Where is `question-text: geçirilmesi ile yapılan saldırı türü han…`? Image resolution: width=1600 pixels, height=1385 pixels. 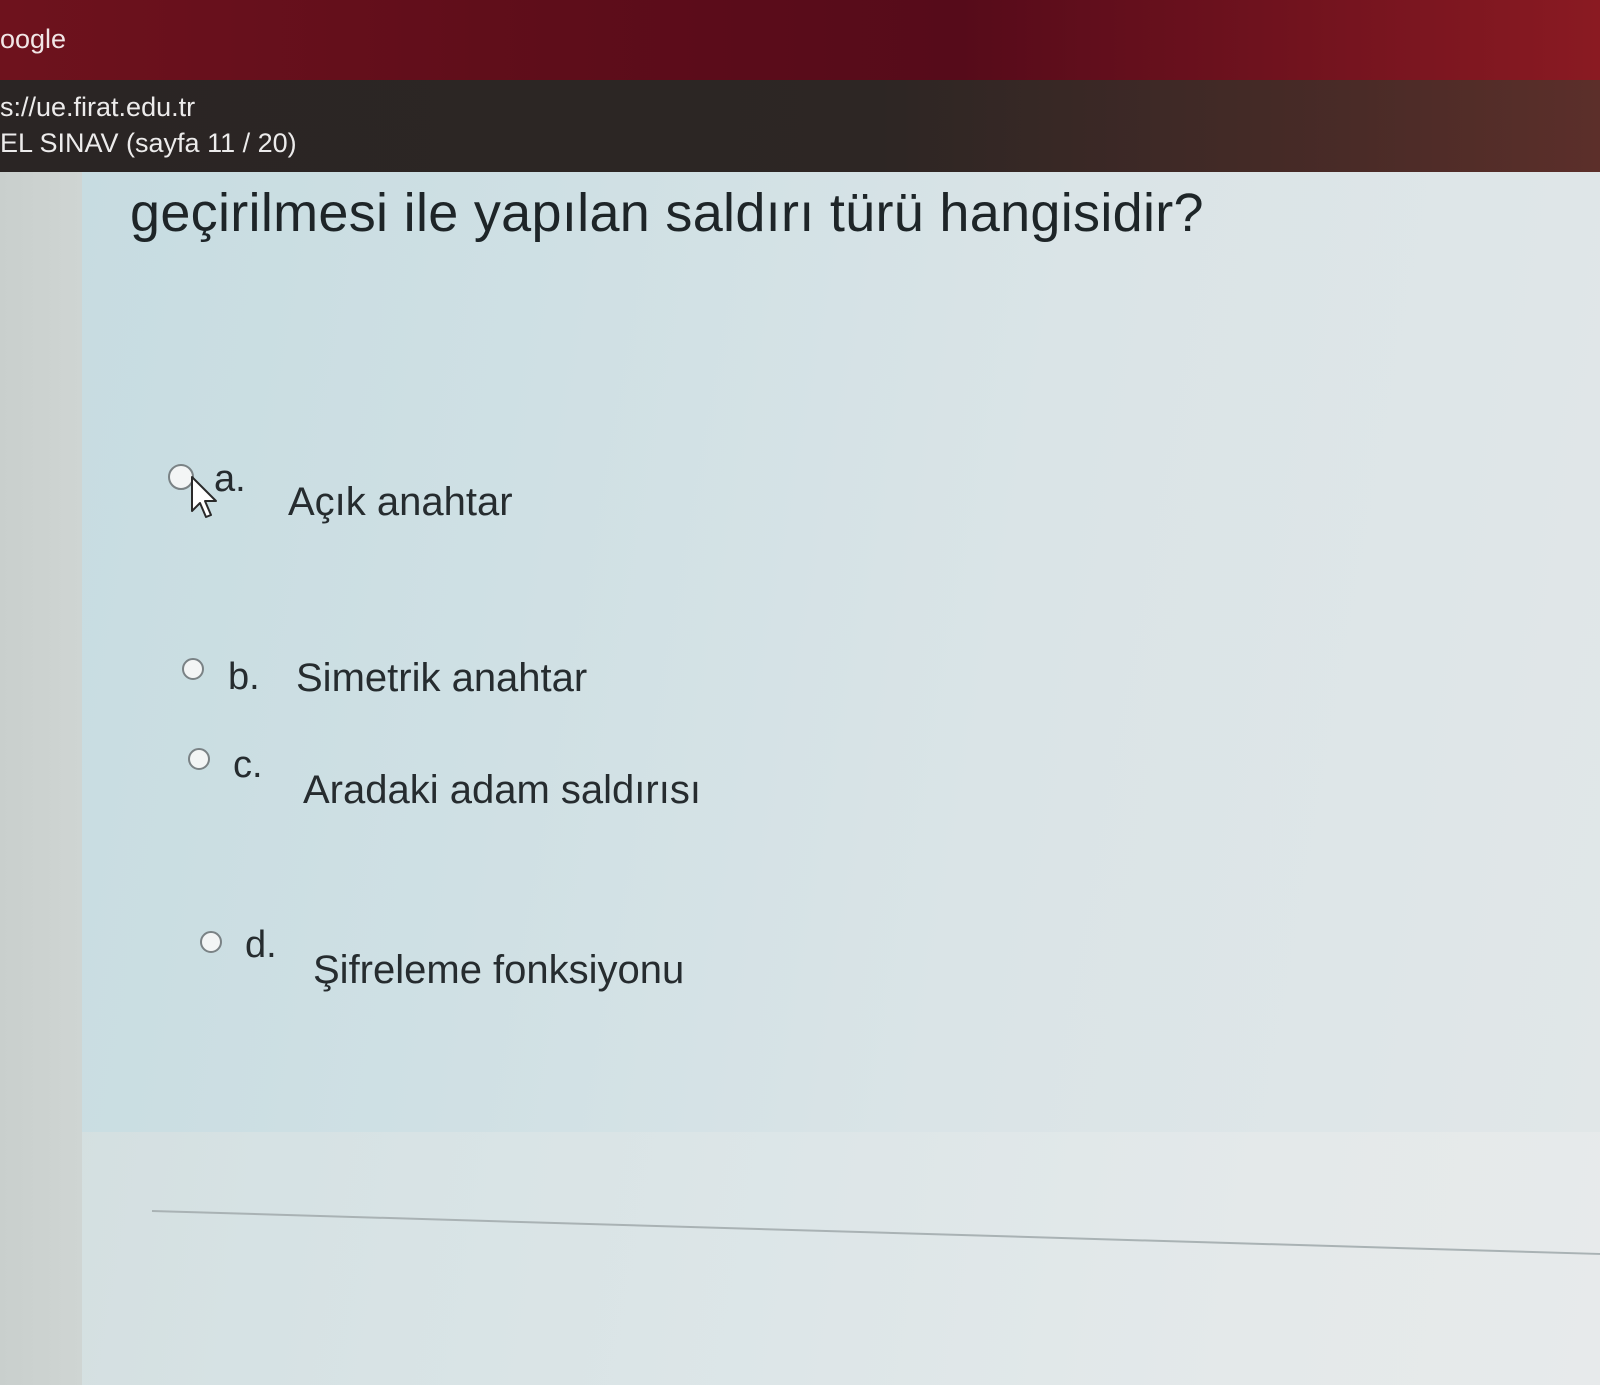 question-text: geçirilmesi ile yapılan saldırı türü han… is located at coordinates (667, 213).